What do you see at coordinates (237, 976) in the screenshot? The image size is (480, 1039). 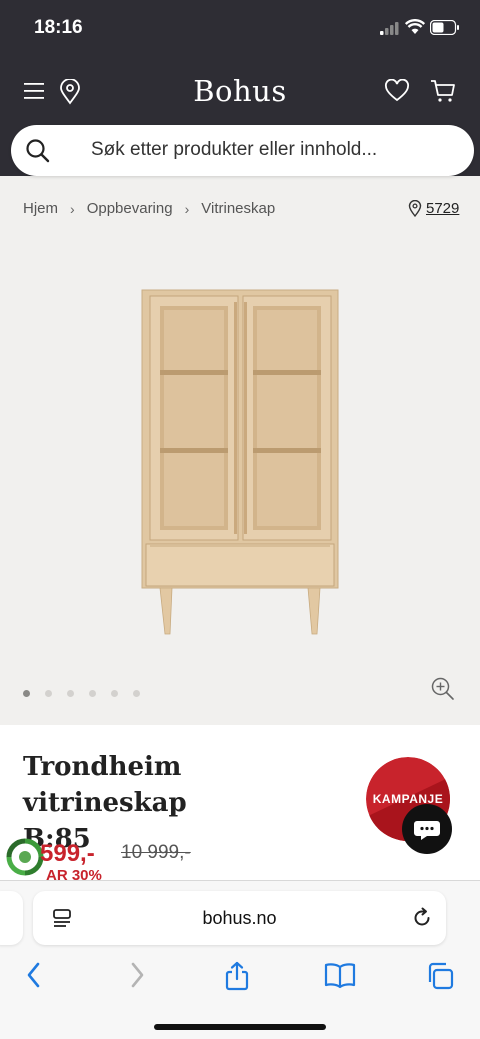 I see `share-icon` at bounding box center [237, 976].